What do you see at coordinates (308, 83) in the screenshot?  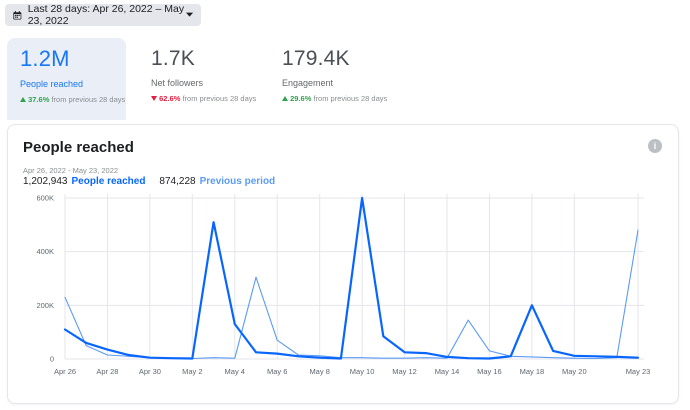 I see `metric-label: Engagement` at bounding box center [308, 83].